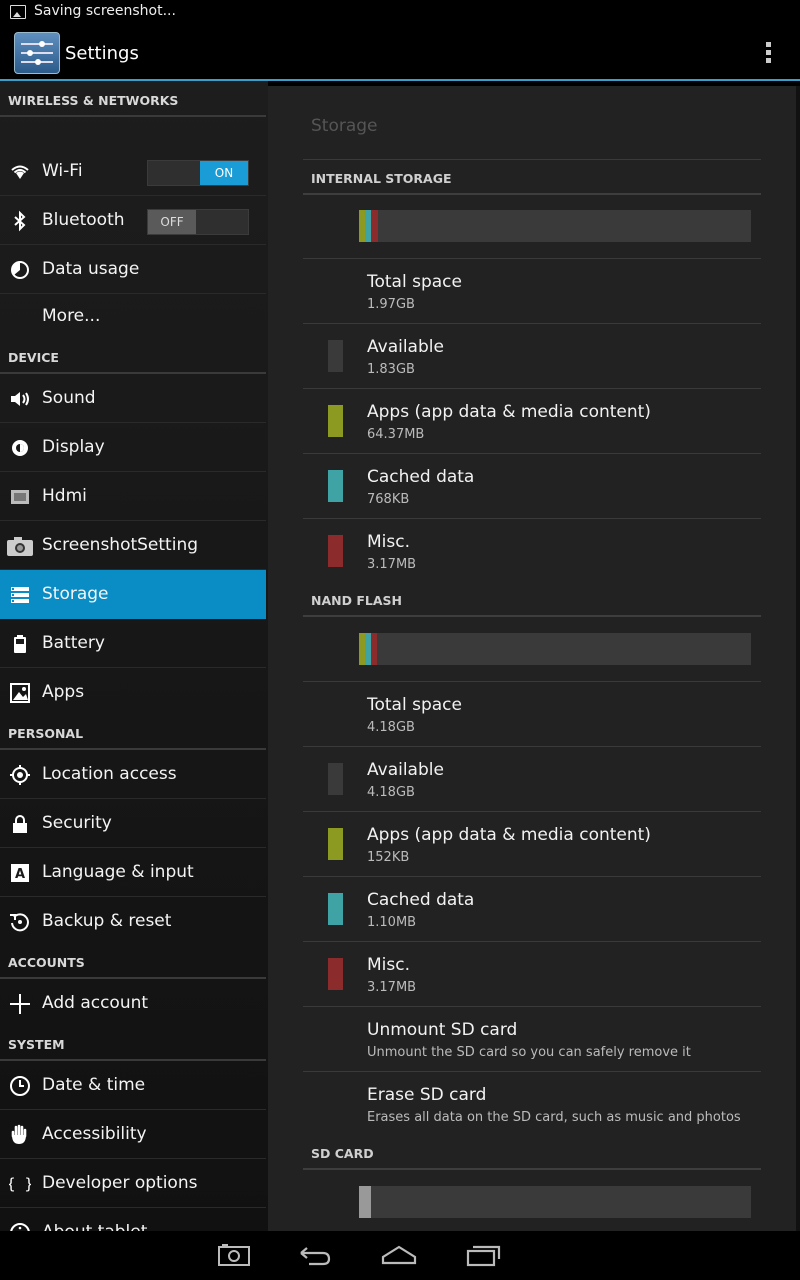  I want to click on sidebar-item-label: Data usage, so click(91, 269).